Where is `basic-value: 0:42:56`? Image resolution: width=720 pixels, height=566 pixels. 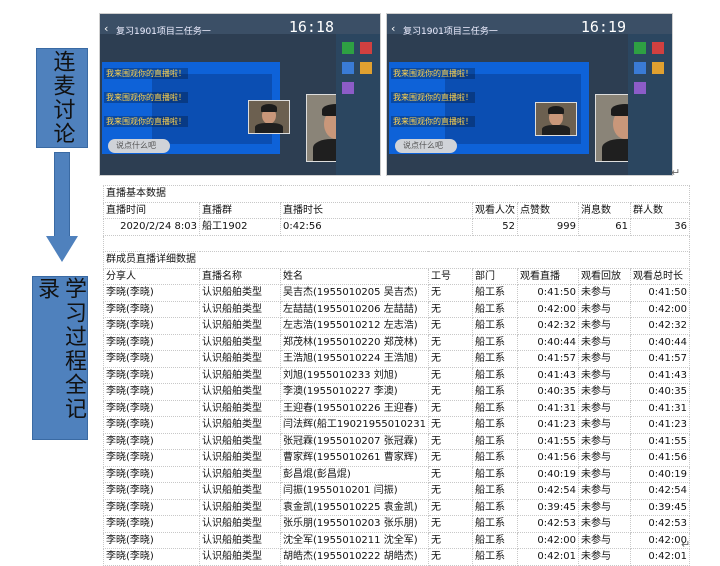
basic-value: 0:42:56 is located at coordinates (376, 227).